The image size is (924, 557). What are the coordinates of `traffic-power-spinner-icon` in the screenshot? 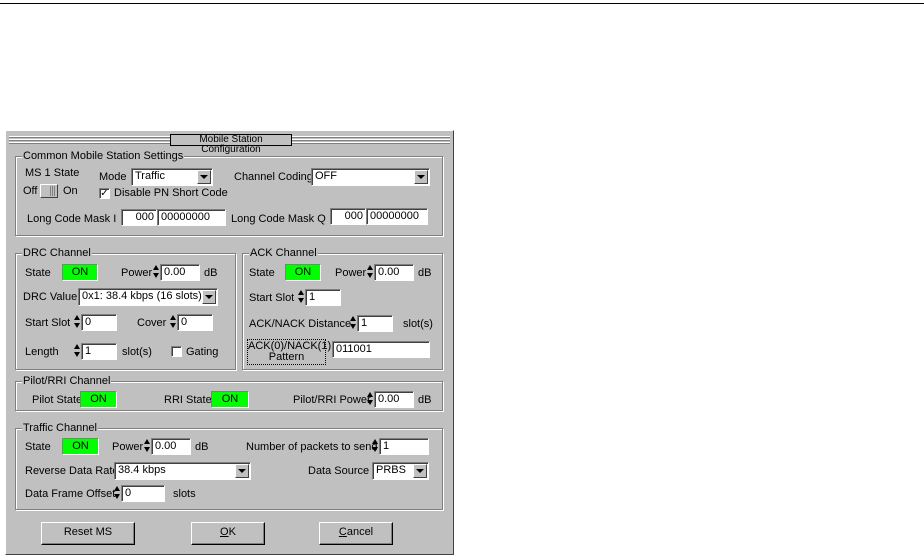 It's located at (147, 446).